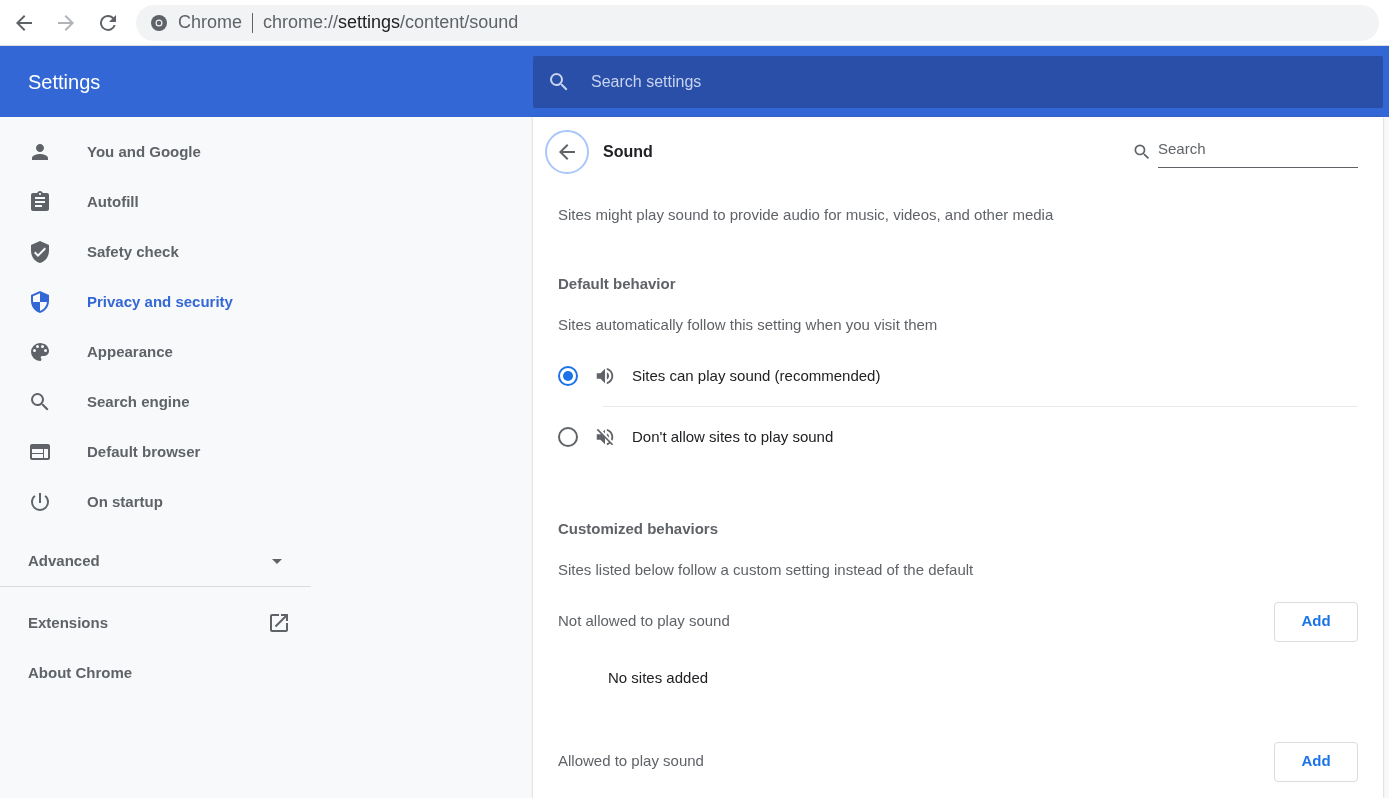 The height and width of the screenshot is (798, 1389). Describe the element at coordinates (155, 452) in the screenshot. I see `sidebar-item: Default browser` at that location.